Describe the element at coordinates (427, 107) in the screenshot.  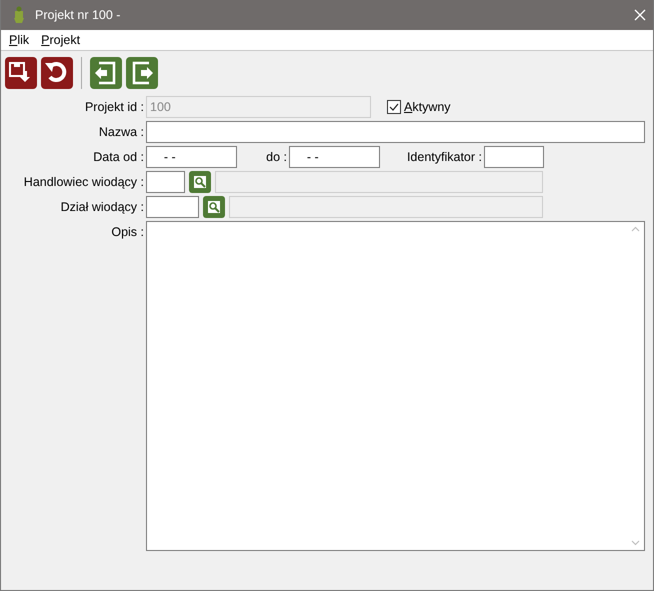
I see `checkbox-label: Aktywny` at that location.